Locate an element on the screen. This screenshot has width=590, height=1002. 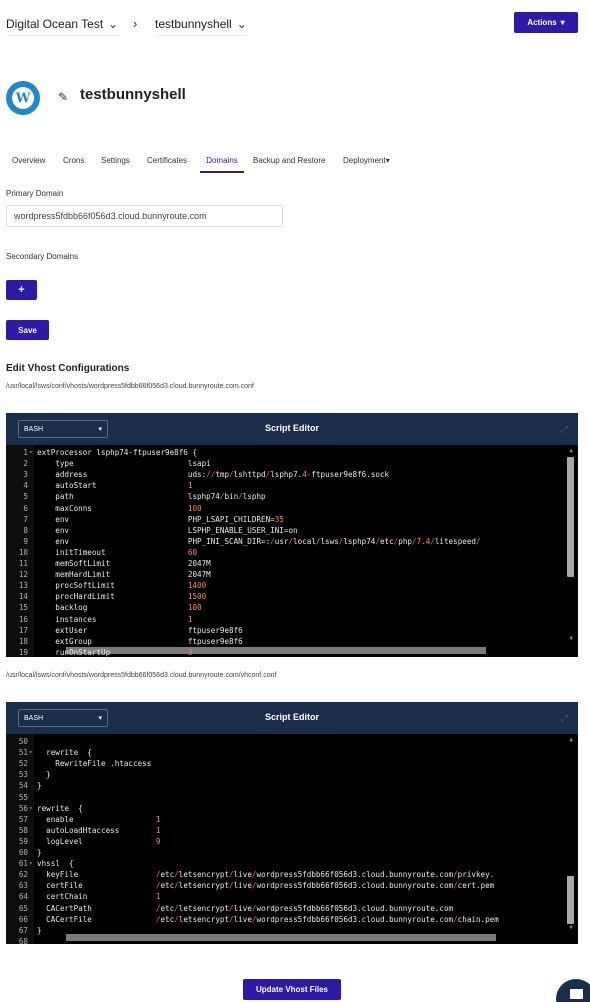
line-number: 52 is located at coordinates (23, 764).